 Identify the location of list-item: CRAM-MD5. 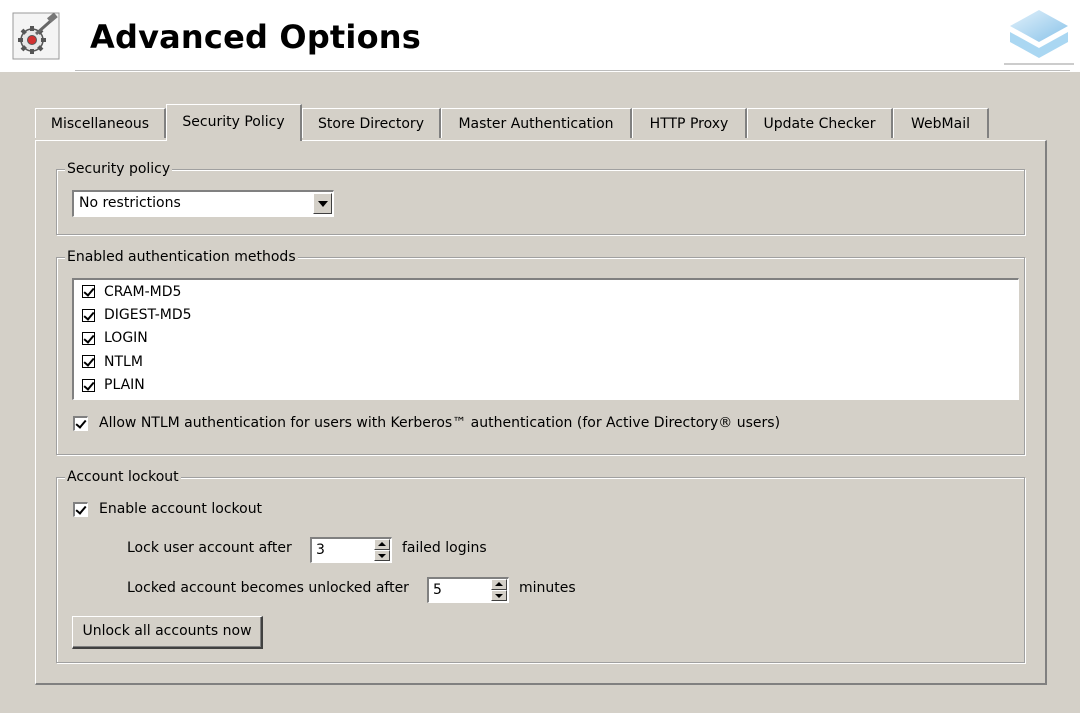
(546, 291).